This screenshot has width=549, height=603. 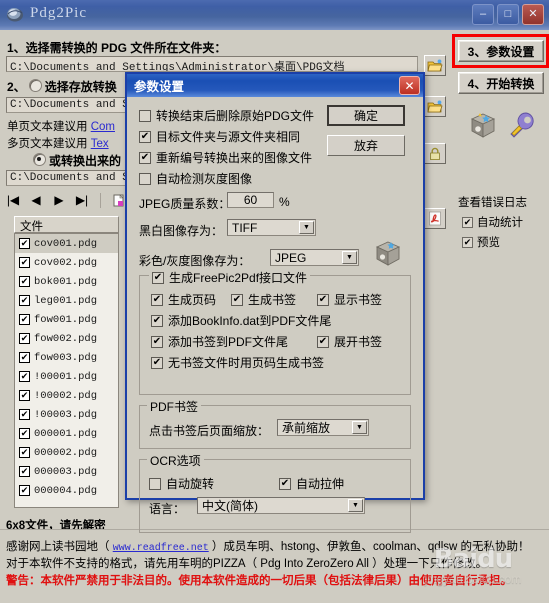 I want to click on list-item: ✔ cov002.pdg, so click(x=66, y=262).